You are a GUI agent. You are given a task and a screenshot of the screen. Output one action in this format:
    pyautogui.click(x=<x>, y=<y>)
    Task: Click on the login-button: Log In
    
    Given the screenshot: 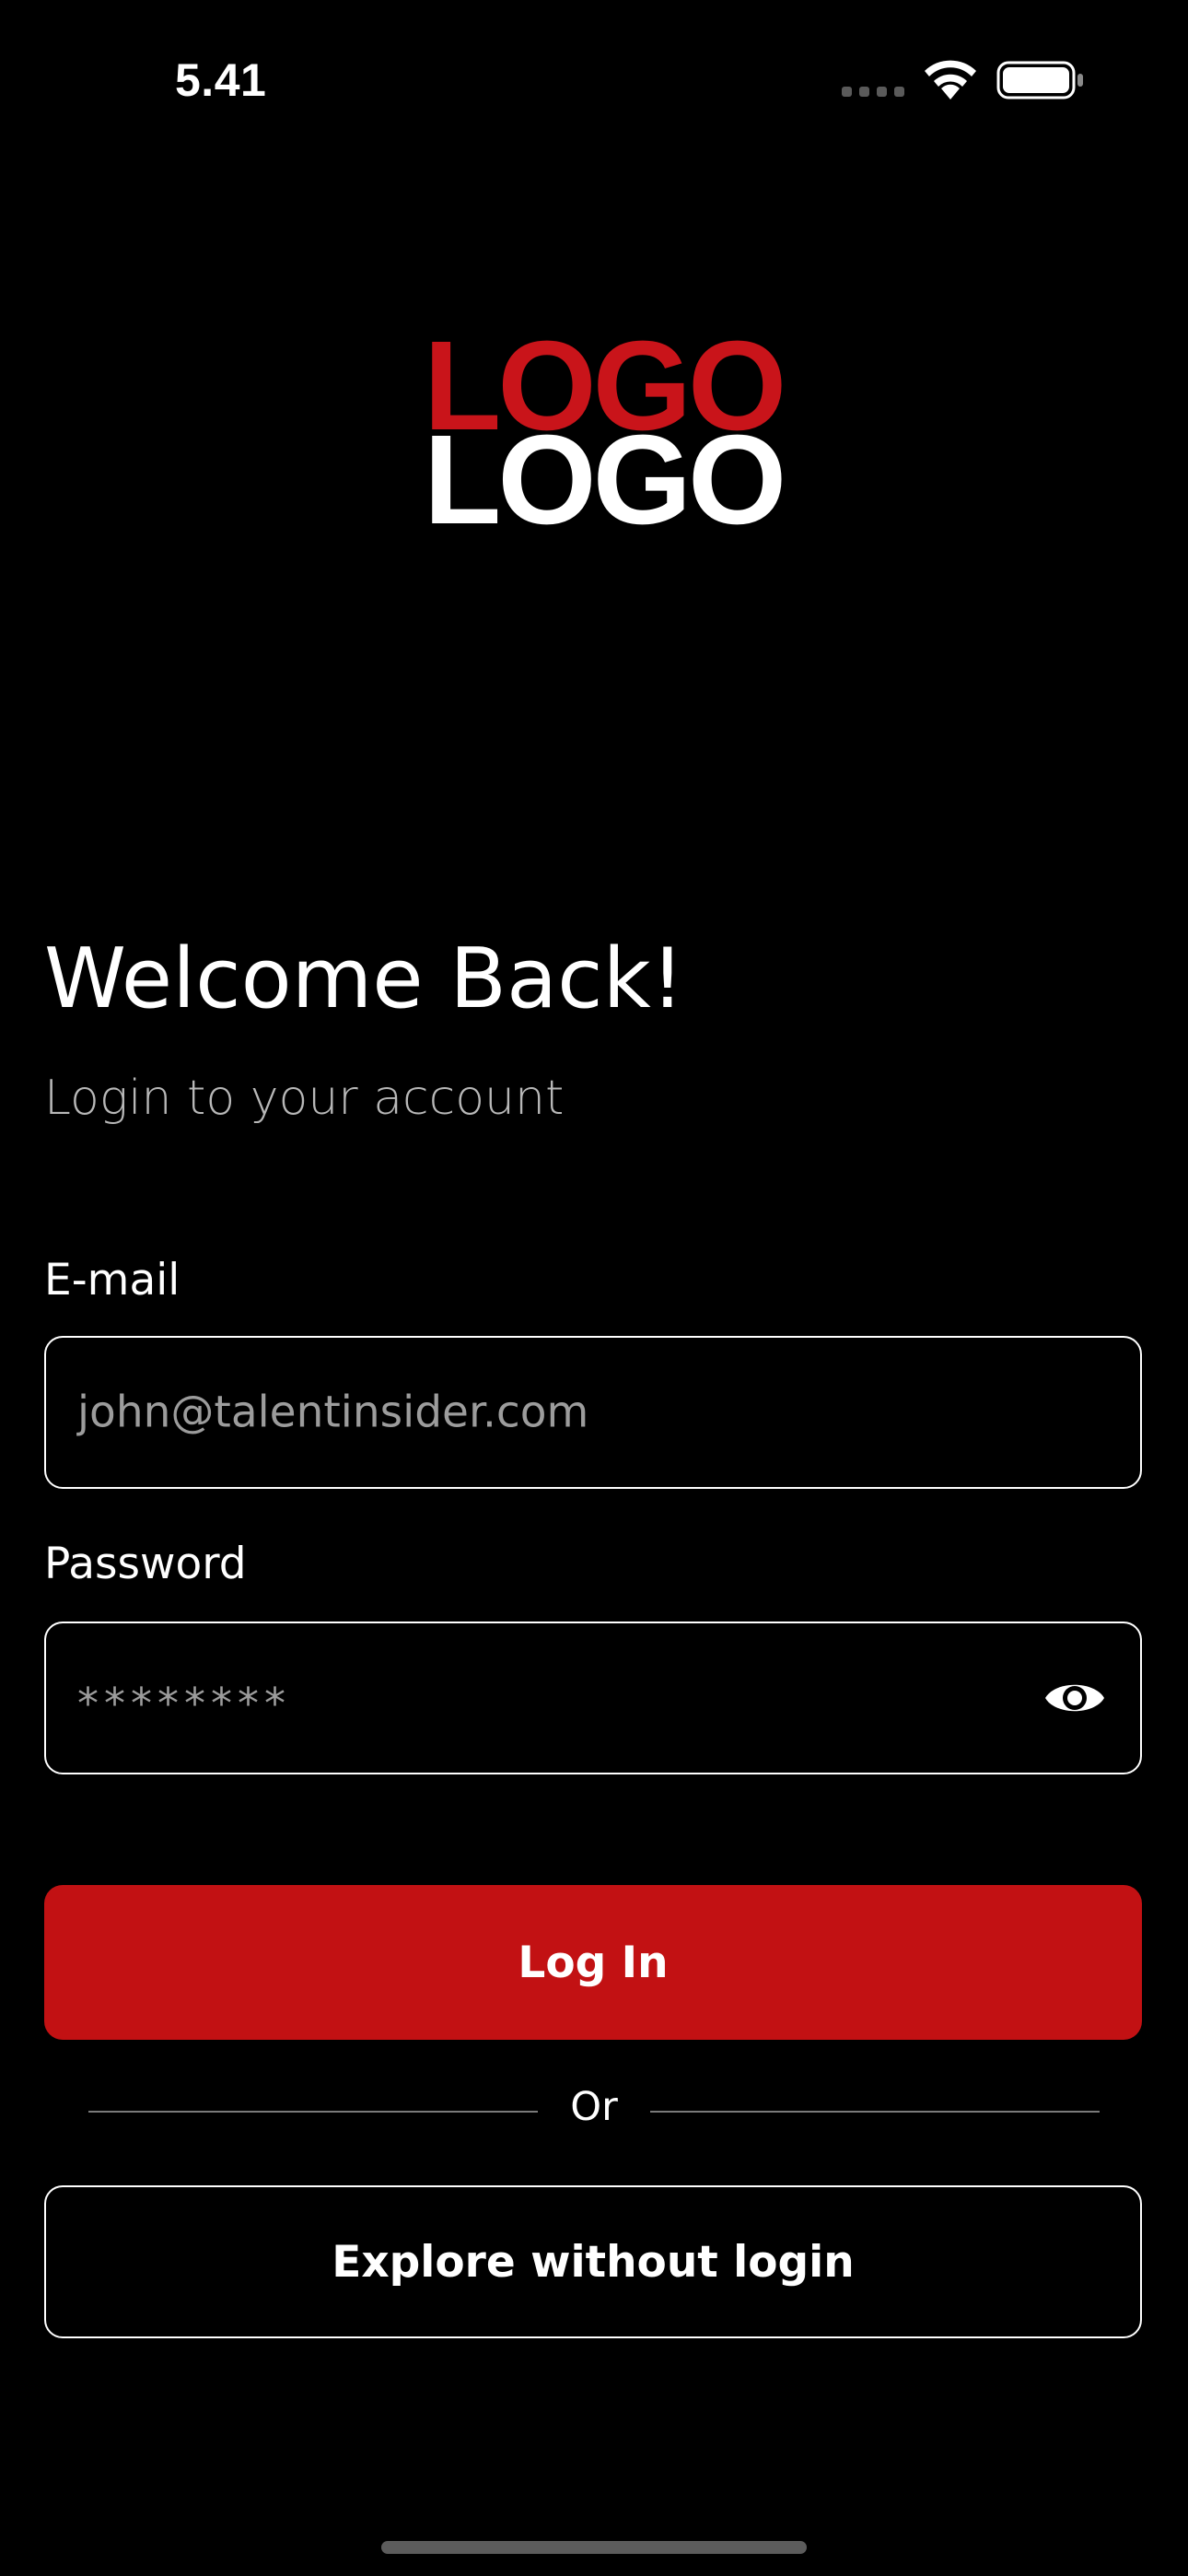 What is the action you would take?
    pyautogui.click(x=593, y=1963)
    